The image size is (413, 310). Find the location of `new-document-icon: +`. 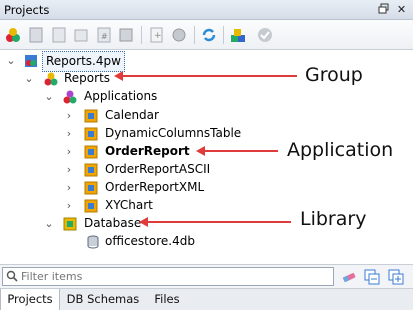

new-document-icon: + is located at coordinates (157, 35).